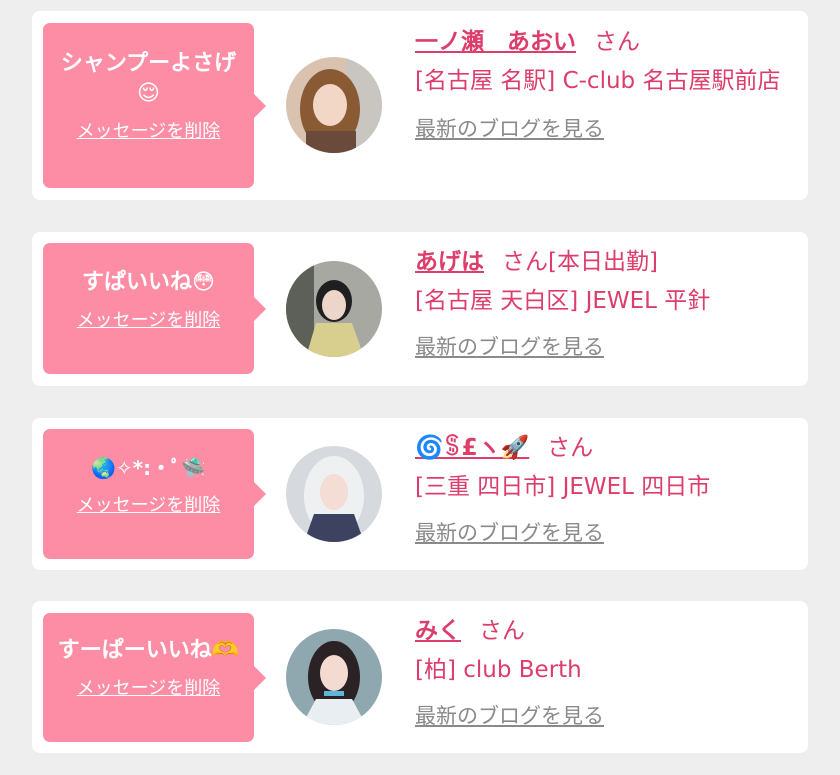 This screenshot has width=840, height=775. I want to click on shop-info: [柏] club Berth, so click(498, 670).